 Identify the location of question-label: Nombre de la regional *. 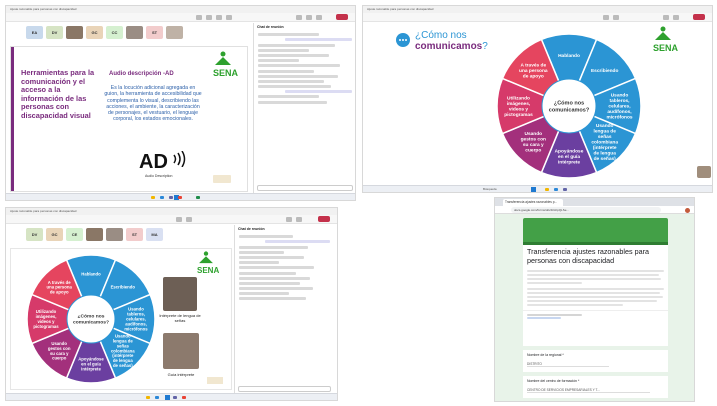
(545, 355).